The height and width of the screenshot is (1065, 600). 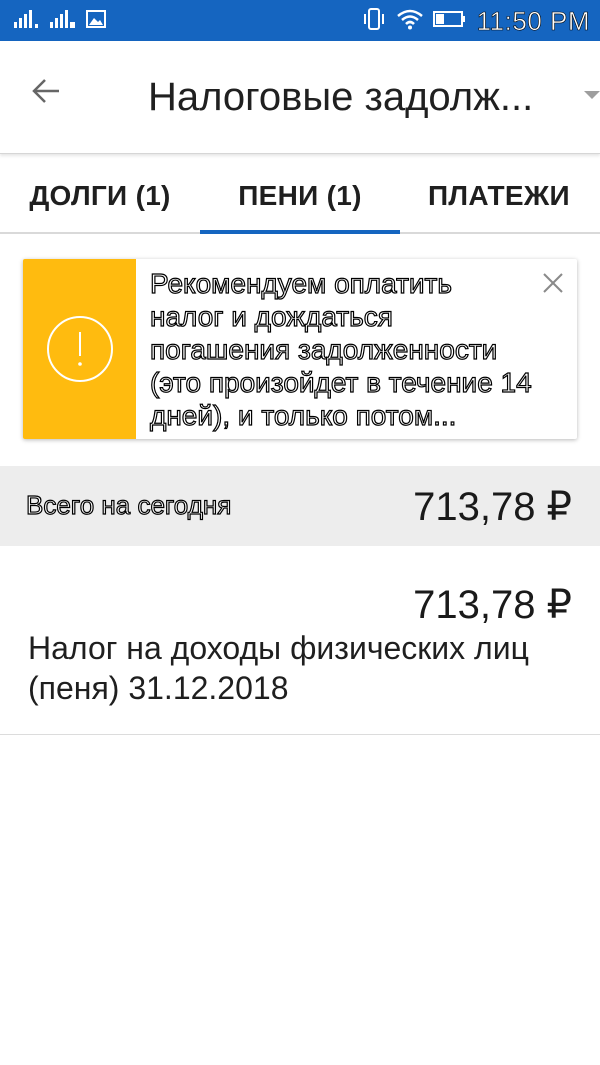 I want to click on close-button, so click(x=553, y=283).